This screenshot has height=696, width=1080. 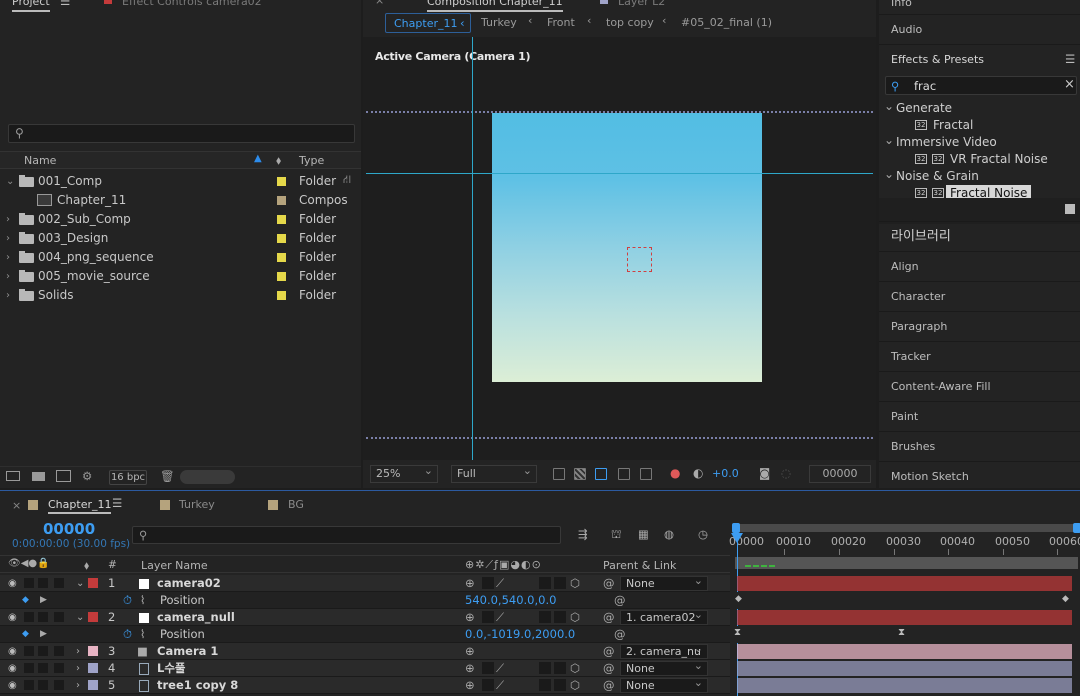 What do you see at coordinates (69, 529) in the screenshot?
I see `current-time-display: 00000` at bounding box center [69, 529].